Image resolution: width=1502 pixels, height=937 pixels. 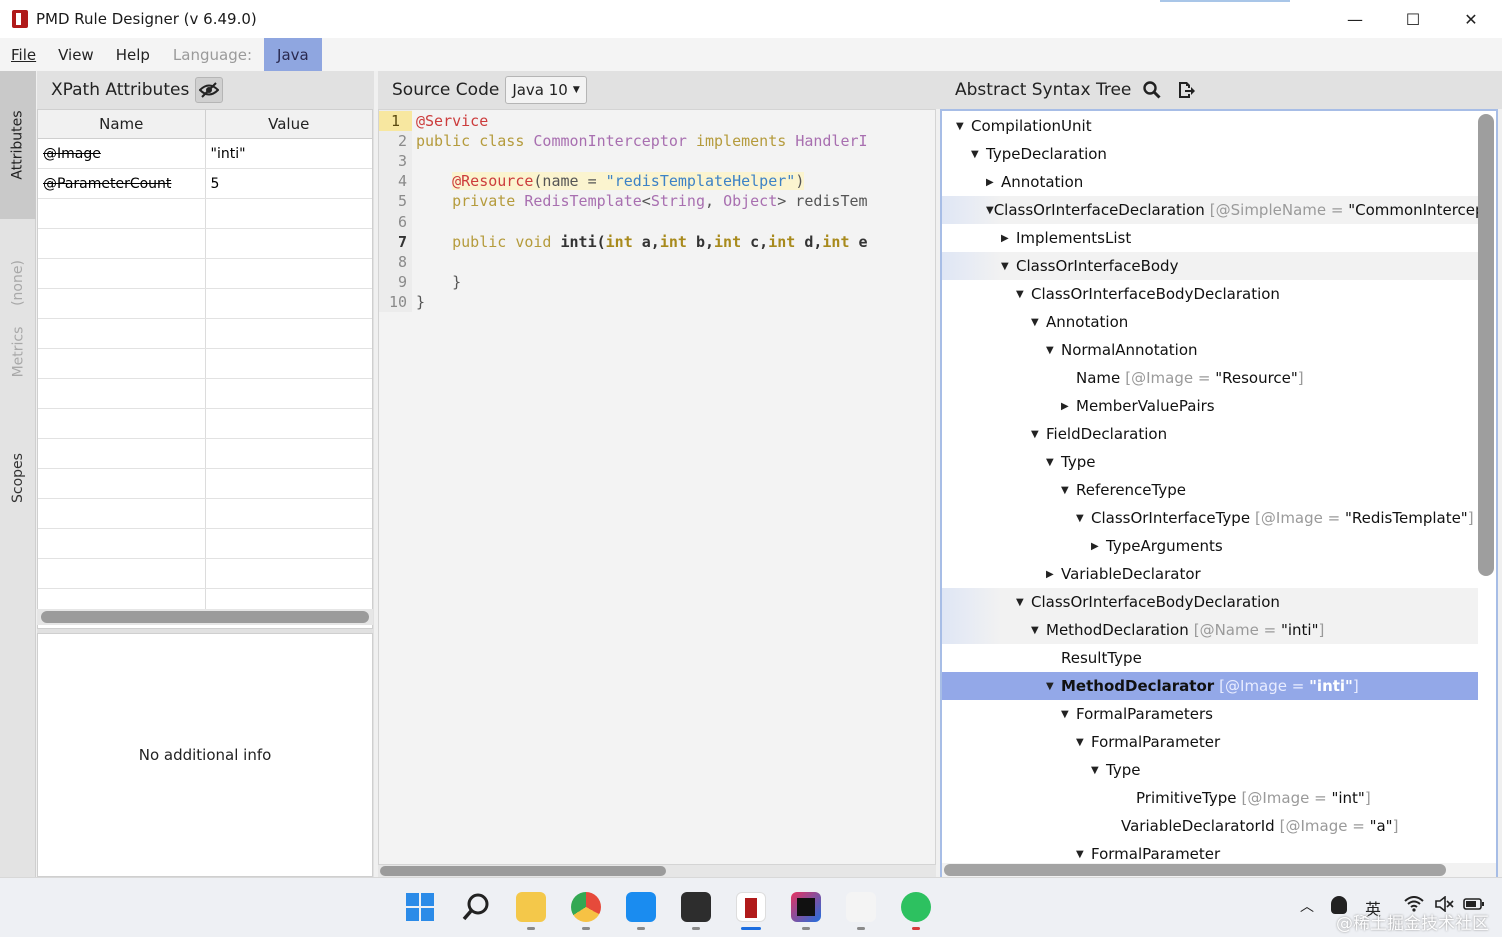 What do you see at coordinates (1210, 126) in the screenshot?
I see `ast-node: ▼ CompilationUnit` at bounding box center [1210, 126].